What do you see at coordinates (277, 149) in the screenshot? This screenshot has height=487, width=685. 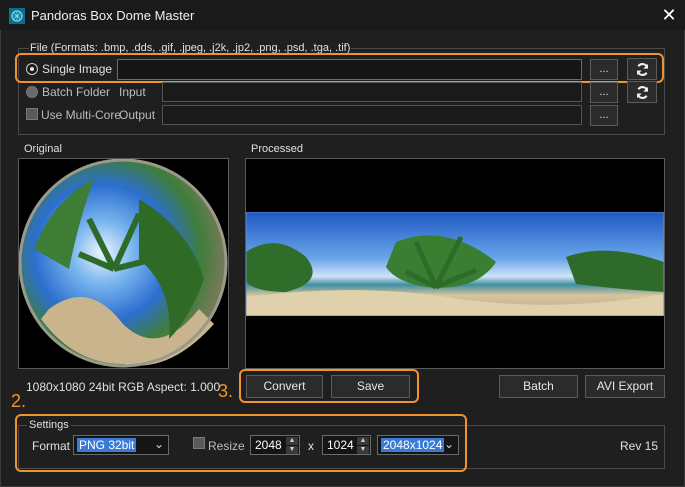 I see `processed-label: Processed` at bounding box center [277, 149].